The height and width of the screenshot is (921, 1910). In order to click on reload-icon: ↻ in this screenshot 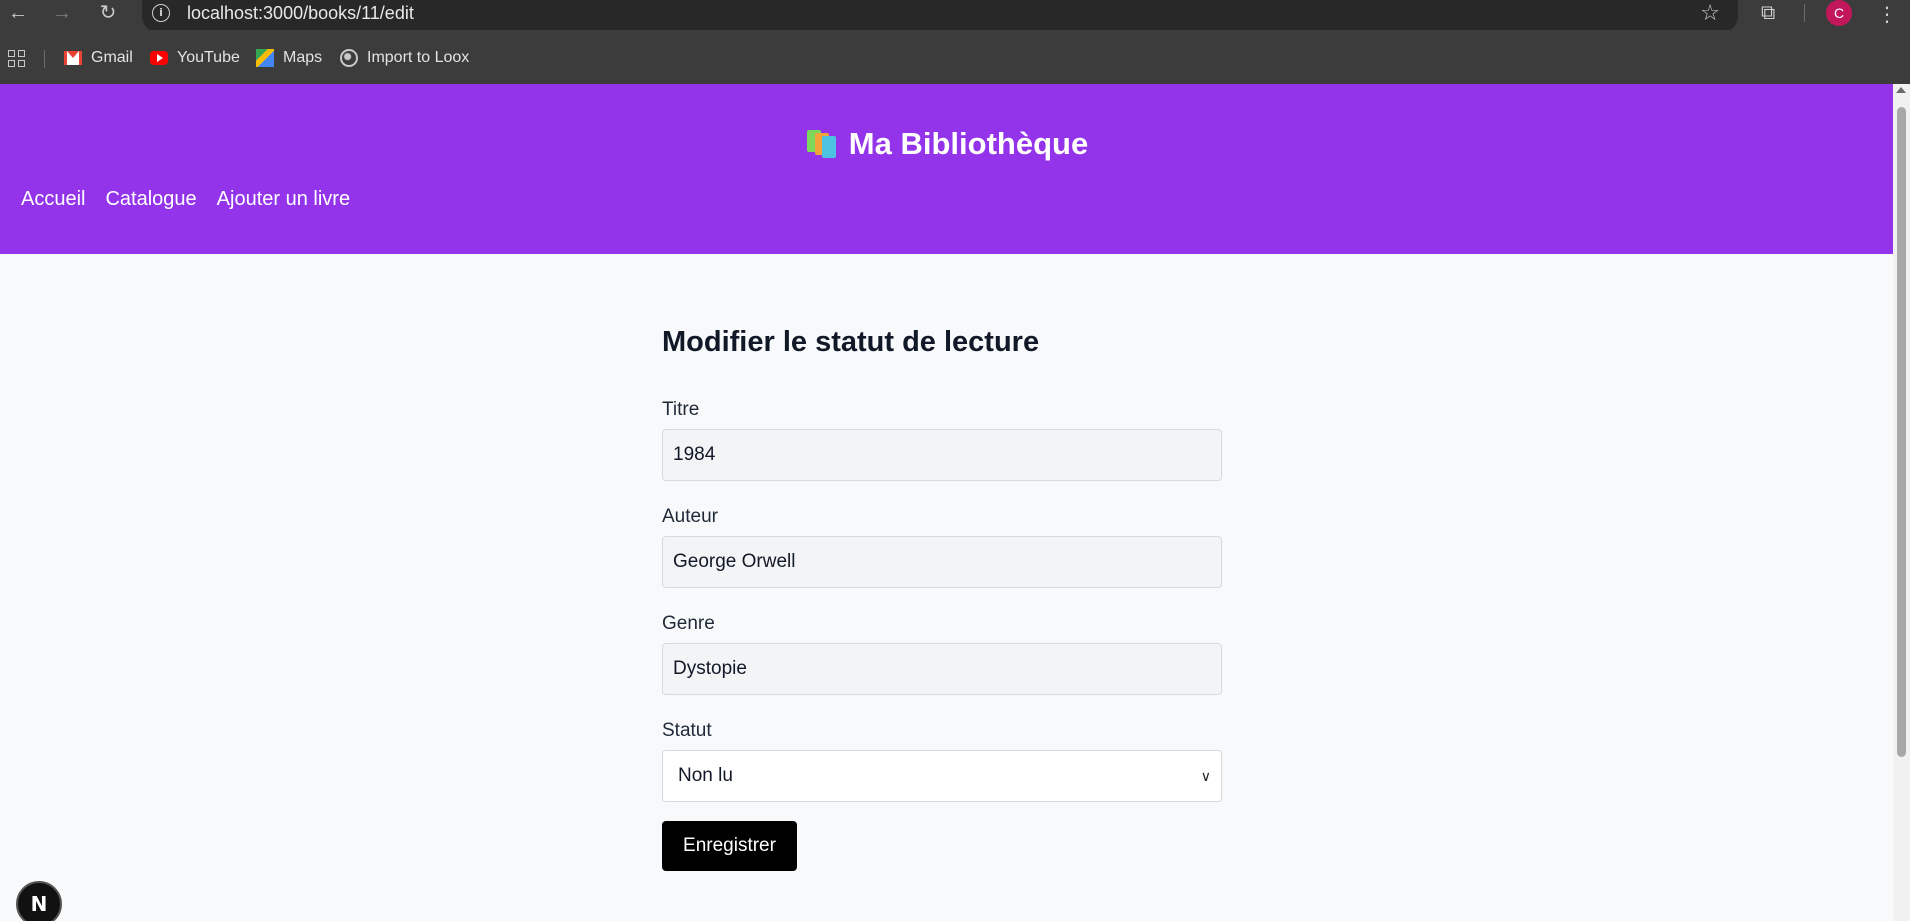, I will do `click(108, 13)`.